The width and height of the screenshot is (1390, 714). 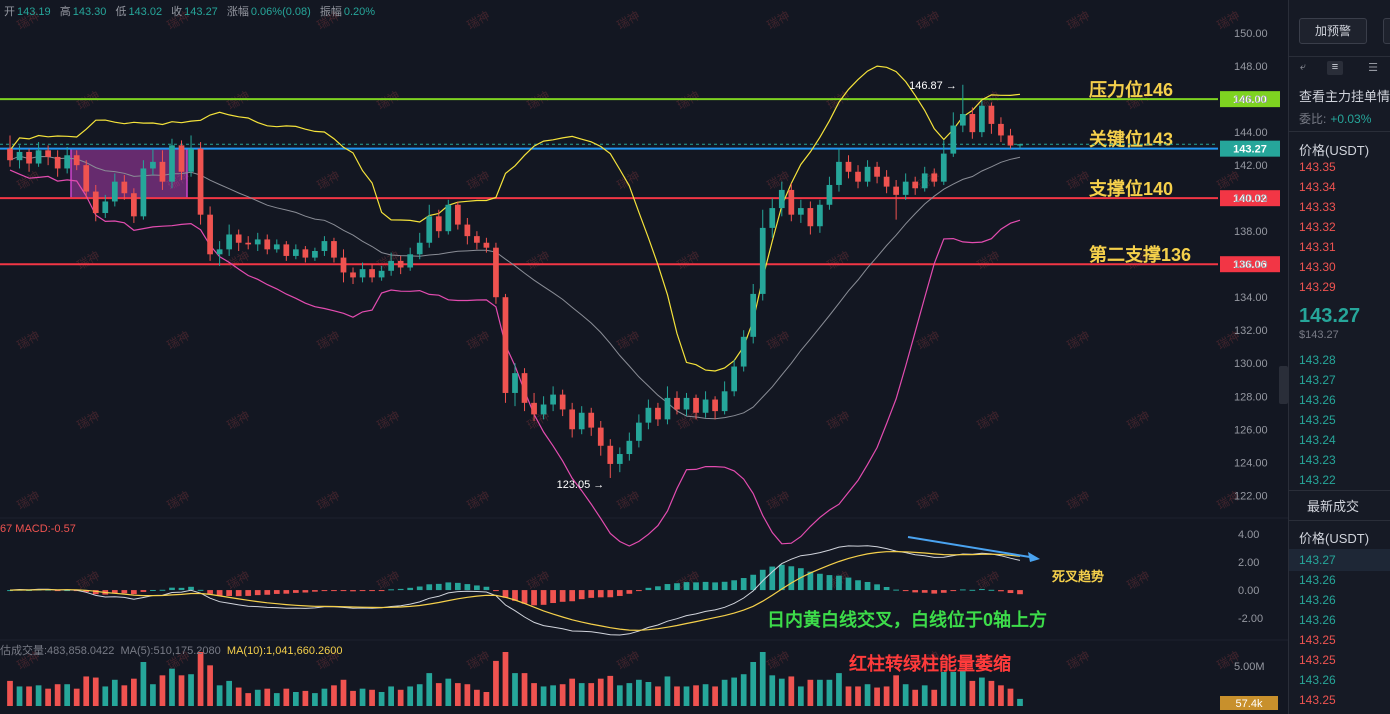 What do you see at coordinates (581, 485) in the screenshot?
I see `extreme-low-label: 123.05 →` at bounding box center [581, 485].